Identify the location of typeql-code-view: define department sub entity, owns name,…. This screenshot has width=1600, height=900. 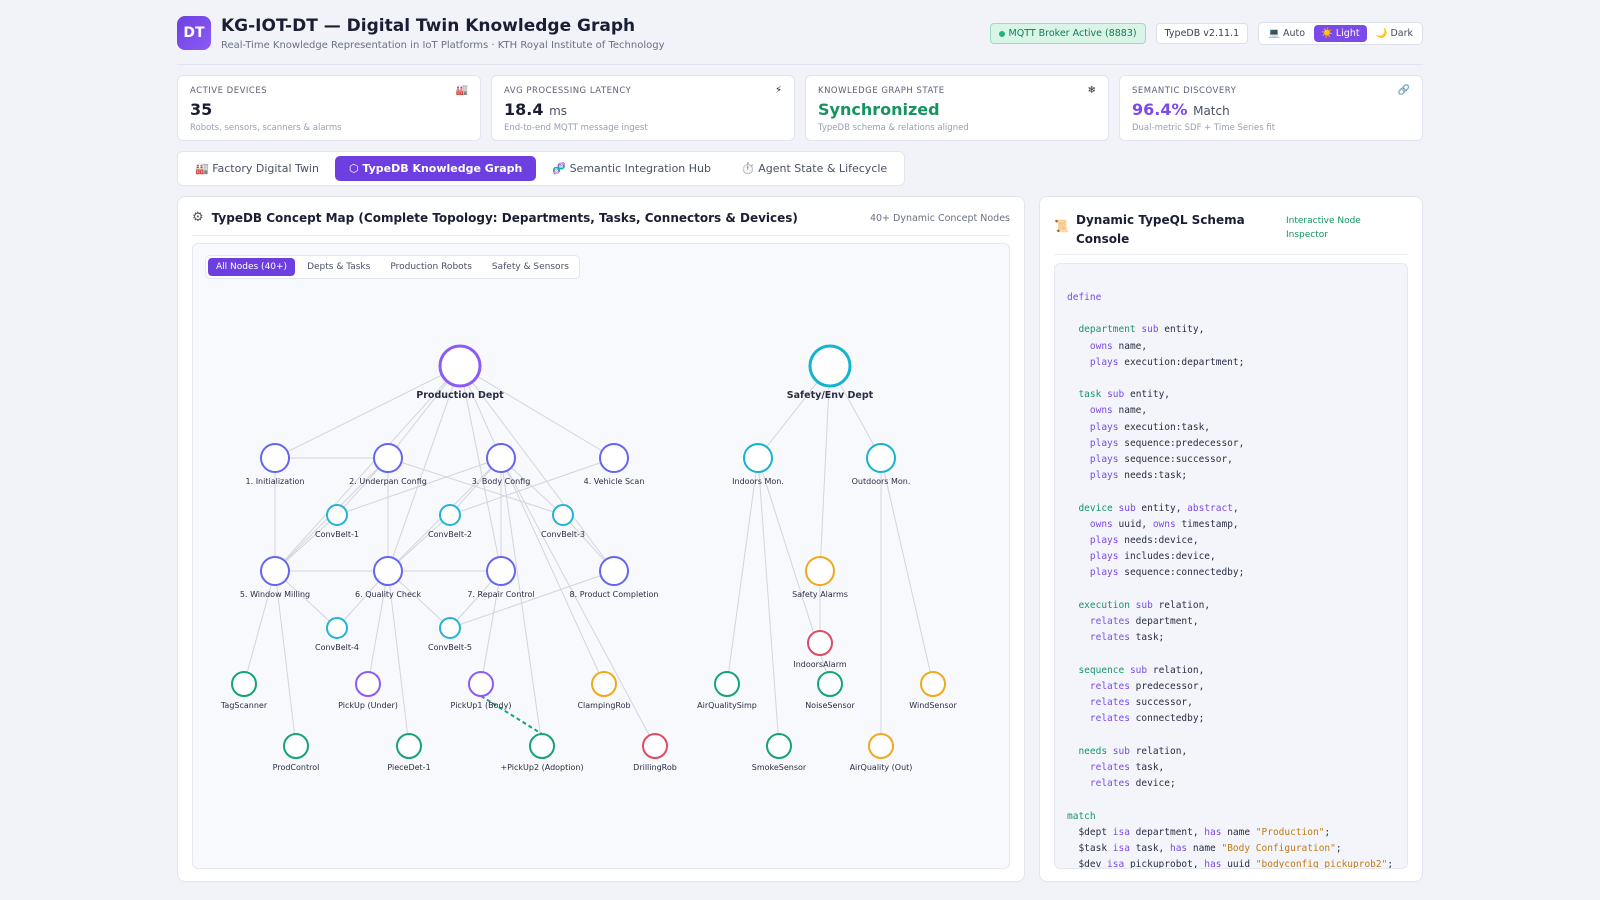
(1231, 566).